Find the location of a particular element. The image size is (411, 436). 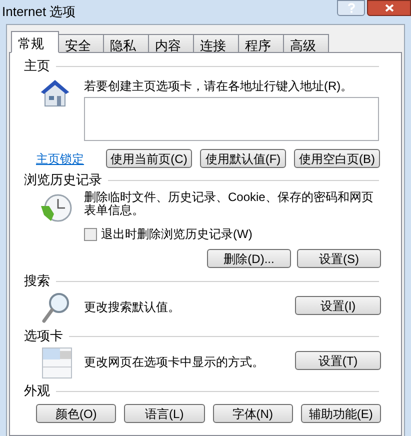

button: 设置(S) is located at coordinates (339, 258).